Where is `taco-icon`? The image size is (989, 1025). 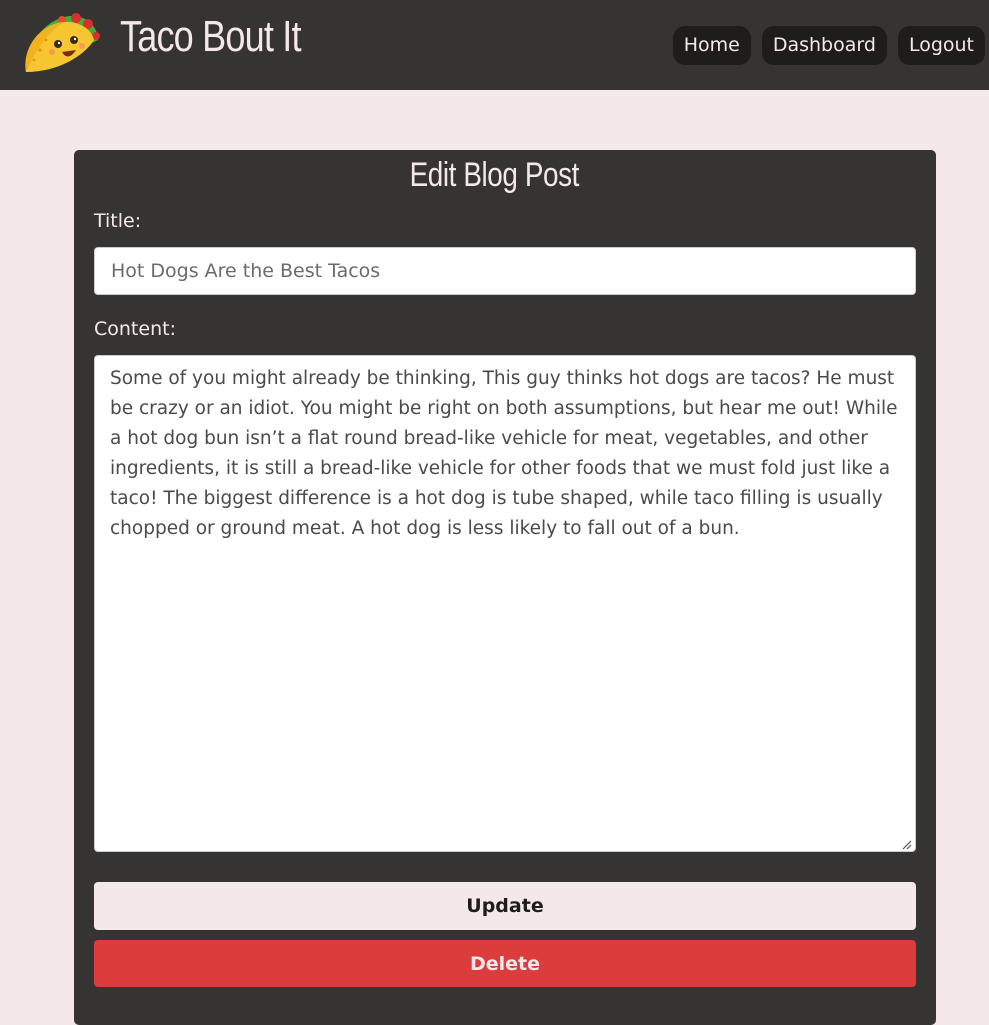
taco-icon is located at coordinates (60, 45).